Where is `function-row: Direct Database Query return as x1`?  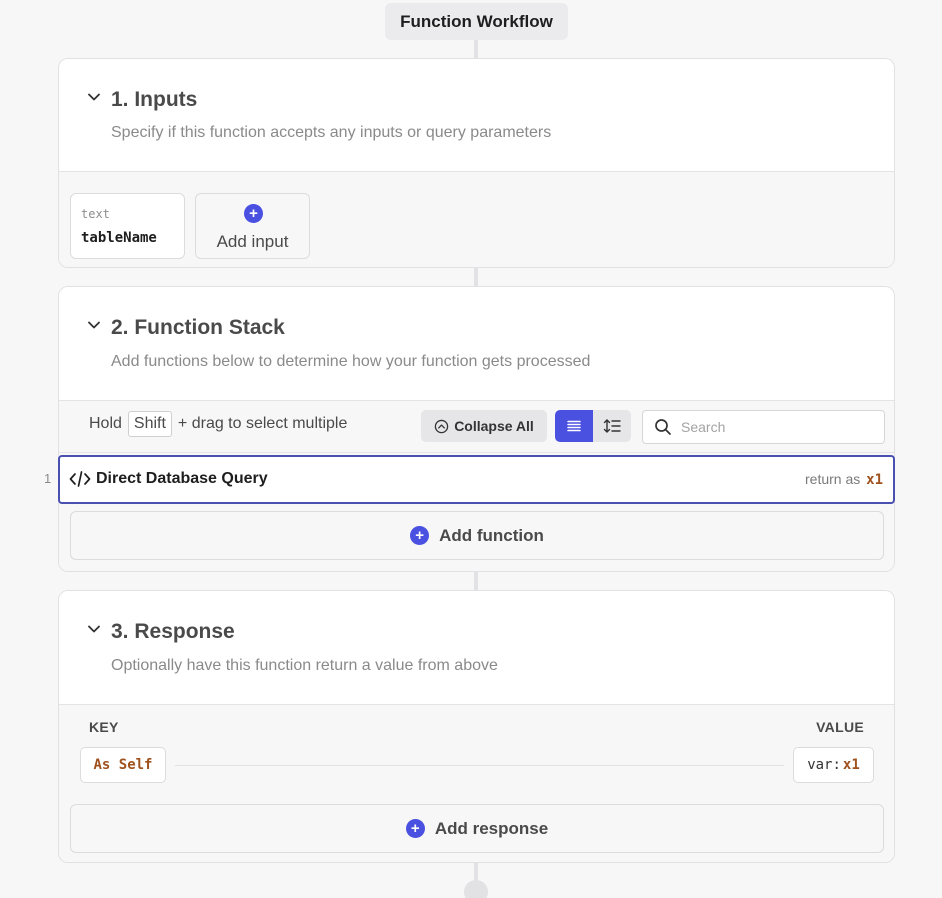 function-row: Direct Database Query return as x1 is located at coordinates (476, 479).